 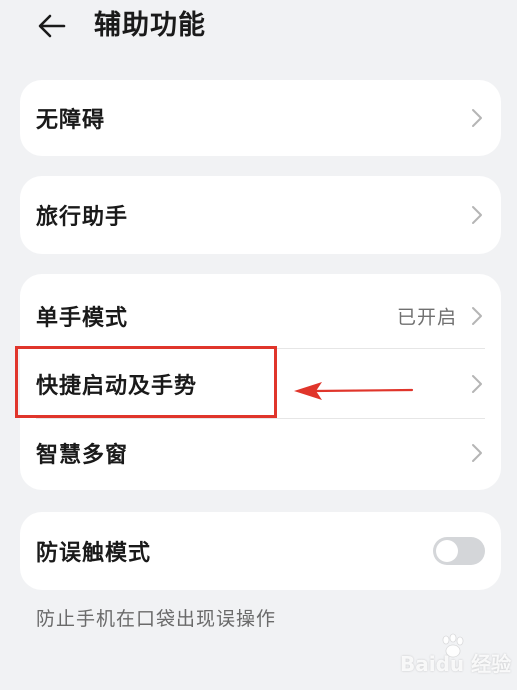 What do you see at coordinates (456, 664) in the screenshot?
I see `watermark-text: Baidu 经验` at bounding box center [456, 664].